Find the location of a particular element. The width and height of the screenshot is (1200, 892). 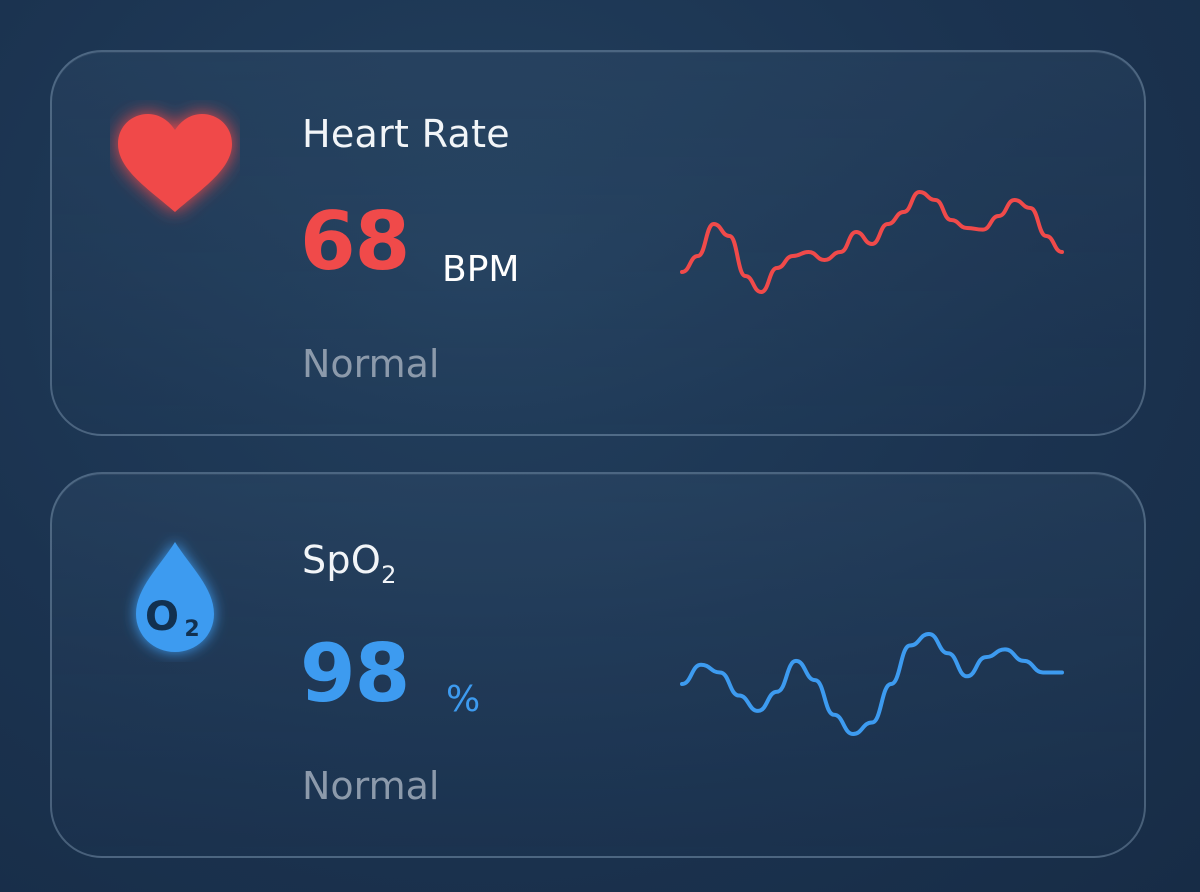

heart-rate-trend-line is located at coordinates (872, 242).